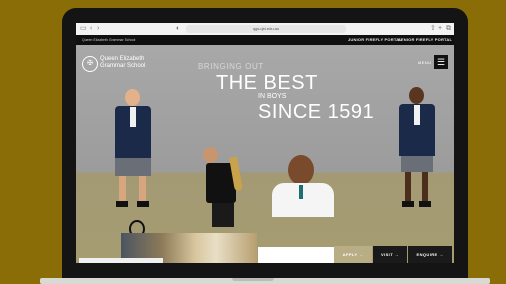 The height and width of the screenshot is (284, 506). I want to click on school-crest-icon: ✠, so click(90, 64).